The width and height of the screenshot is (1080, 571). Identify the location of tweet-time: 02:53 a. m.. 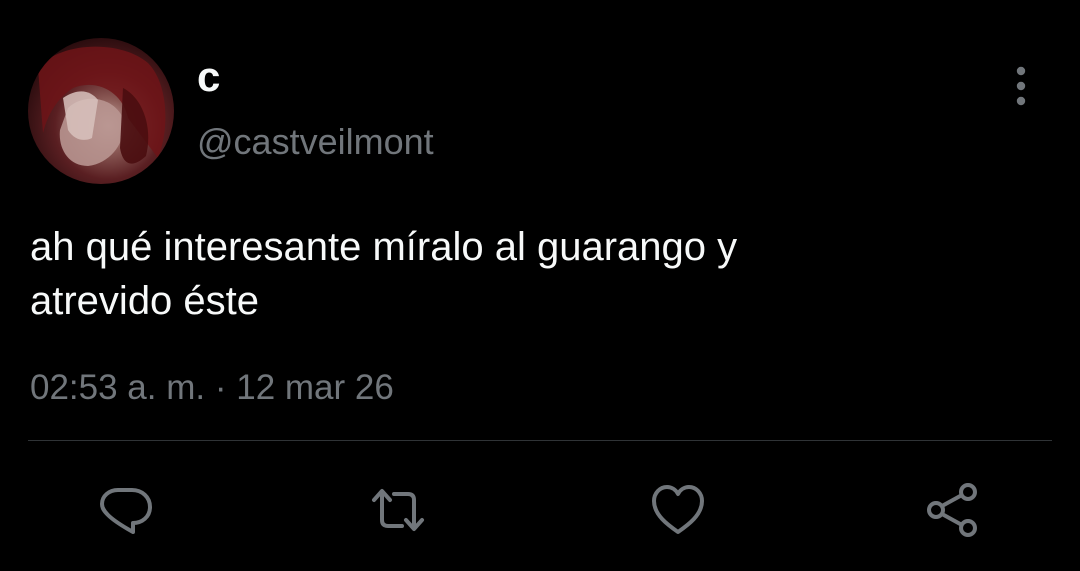
(118, 387).